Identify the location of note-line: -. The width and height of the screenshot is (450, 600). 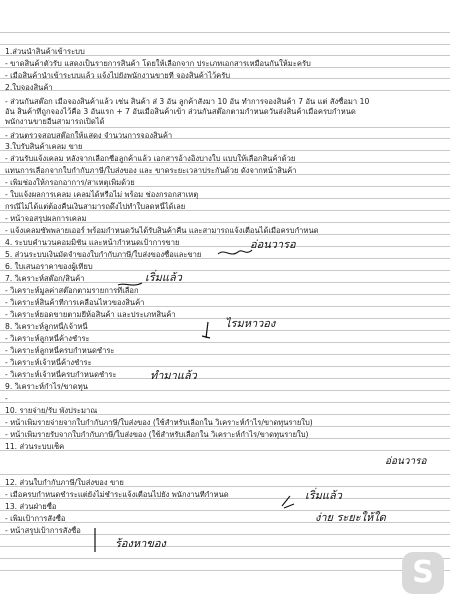
(6, 398).